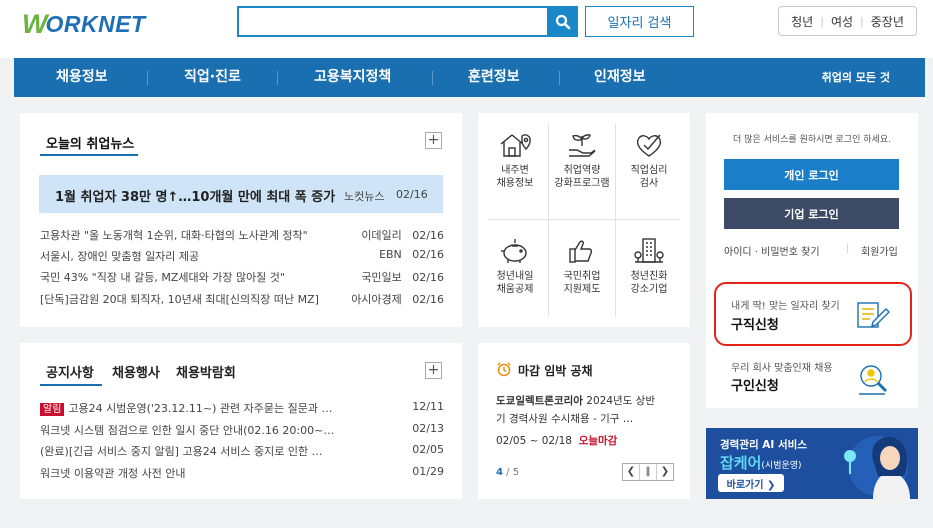 This screenshot has width=933, height=528. What do you see at coordinates (873, 381) in the screenshot?
I see `talent-search-icon` at bounding box center [873, 381].